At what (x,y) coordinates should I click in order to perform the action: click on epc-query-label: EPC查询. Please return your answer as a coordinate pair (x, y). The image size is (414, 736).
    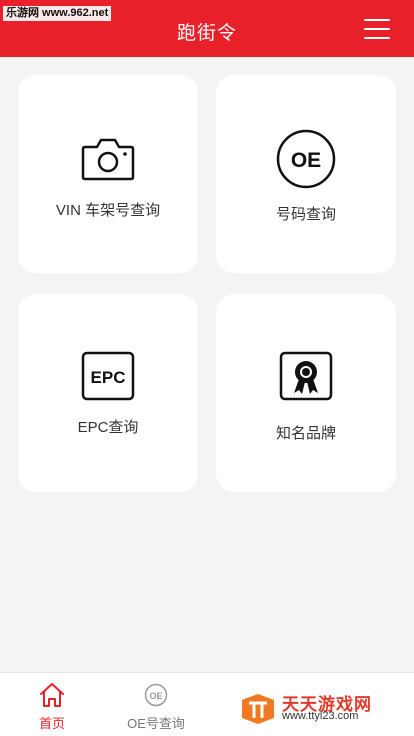
    Looking at the image, I should click on (108, 427).